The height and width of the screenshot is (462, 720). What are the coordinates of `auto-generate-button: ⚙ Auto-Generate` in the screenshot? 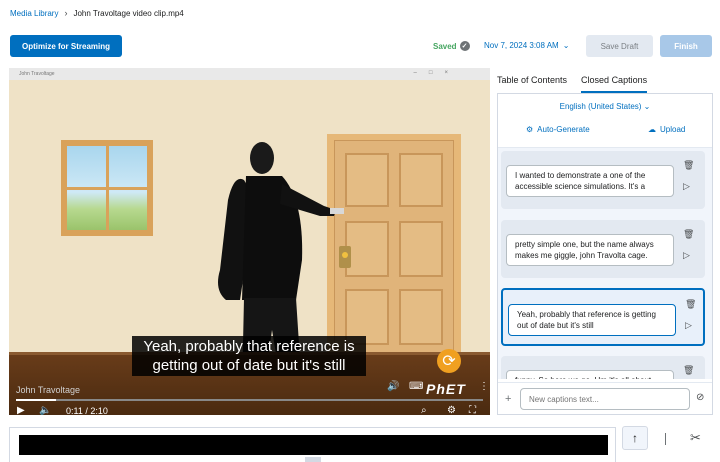 It's located at (558, 129).